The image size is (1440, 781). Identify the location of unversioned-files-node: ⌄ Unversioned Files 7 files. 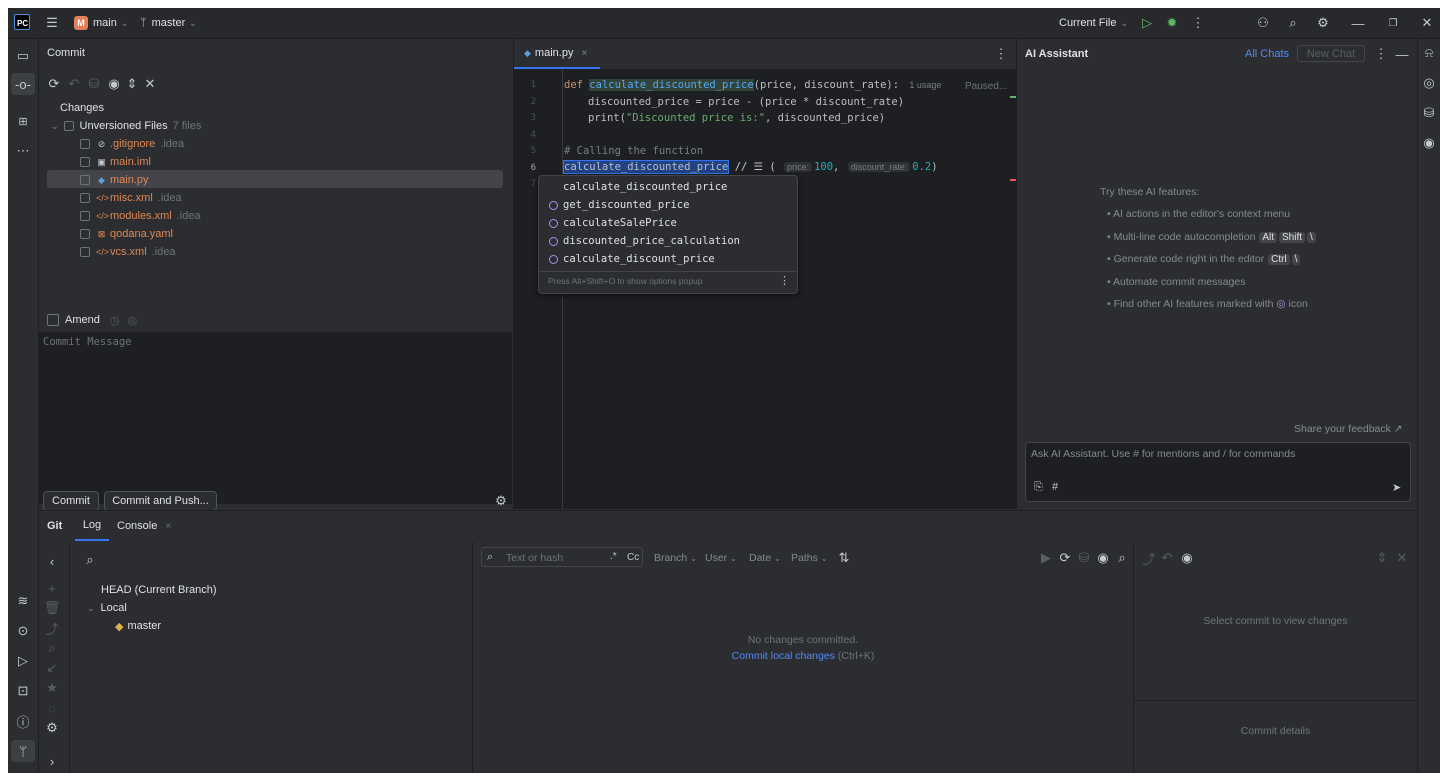
(126, 126).